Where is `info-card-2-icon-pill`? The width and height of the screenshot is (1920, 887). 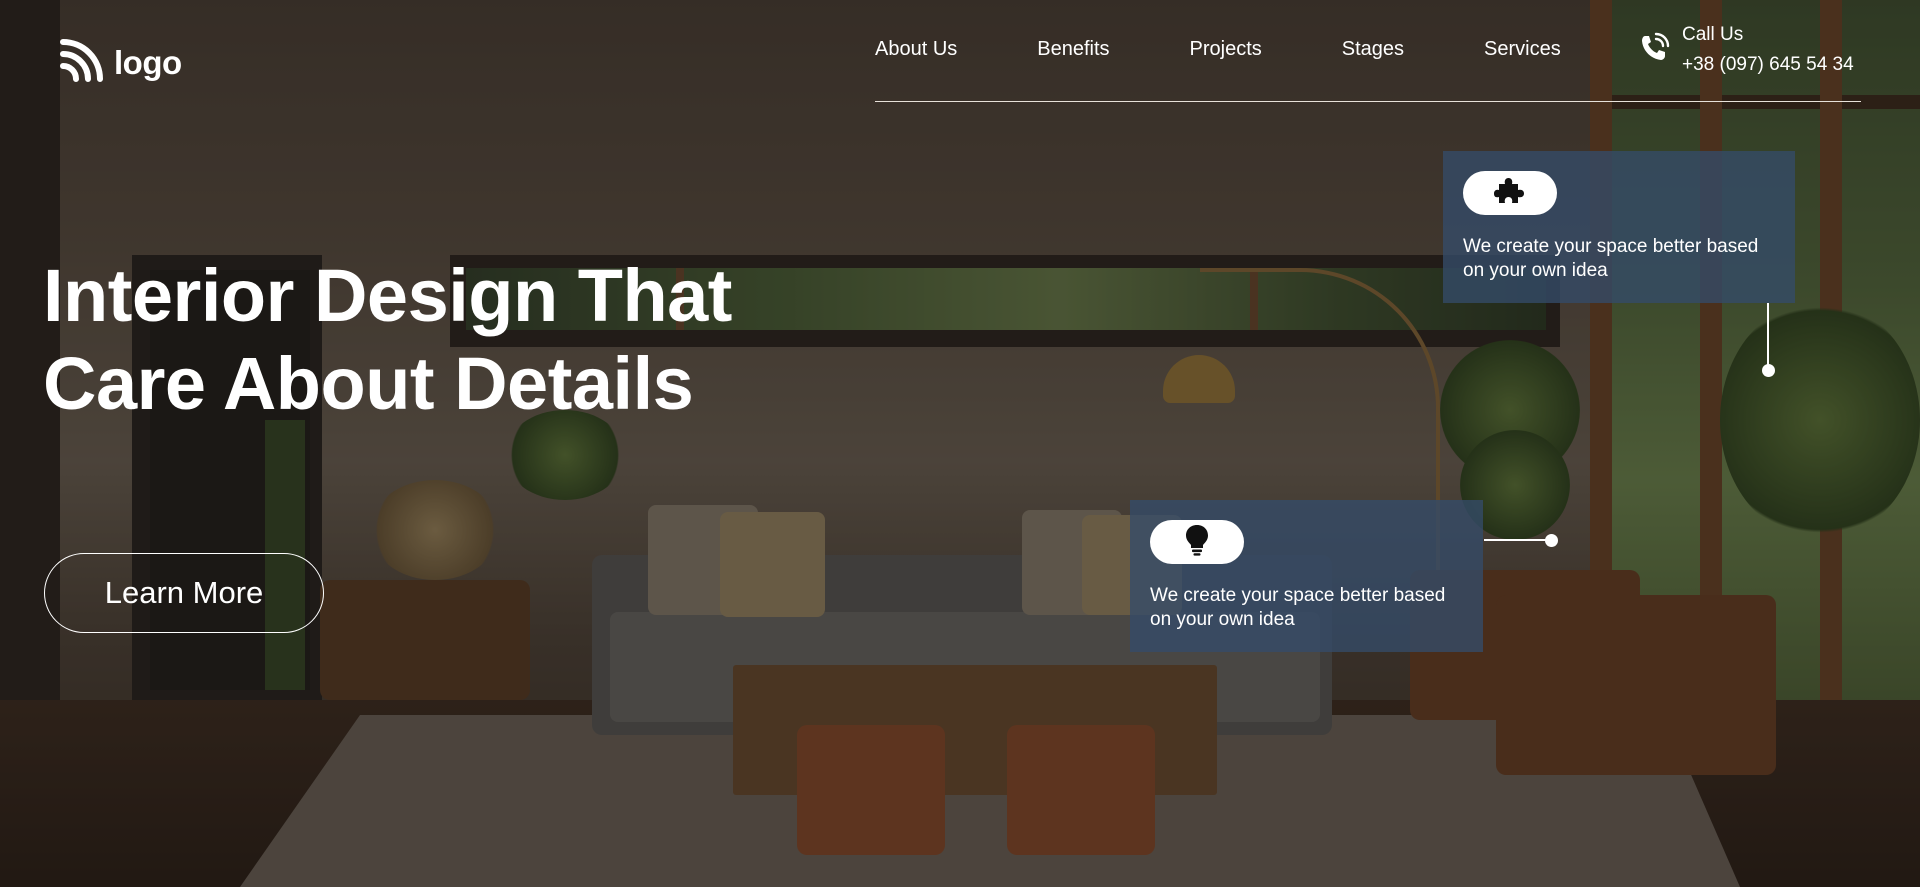 info-card-2-icon-pill is located at coordinates (1197, 542).